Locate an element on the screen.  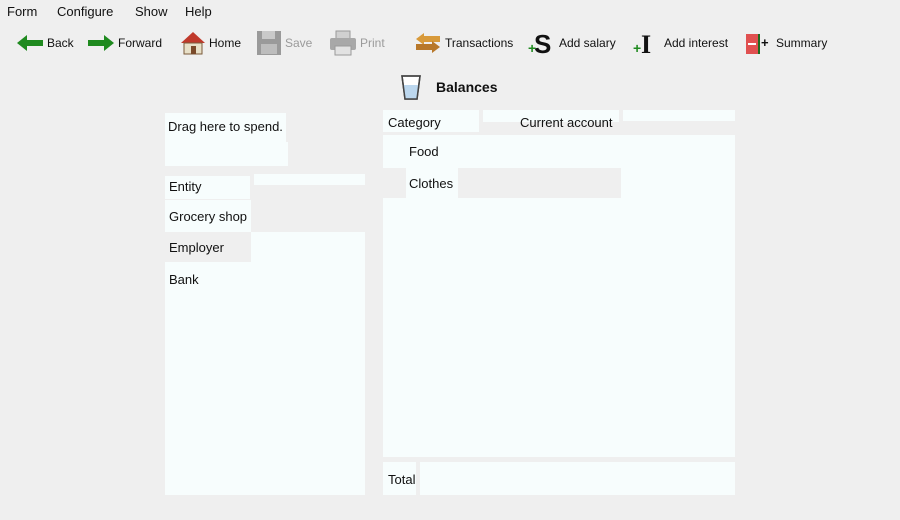
menu-form: Form is located at coordinates (22, 11).